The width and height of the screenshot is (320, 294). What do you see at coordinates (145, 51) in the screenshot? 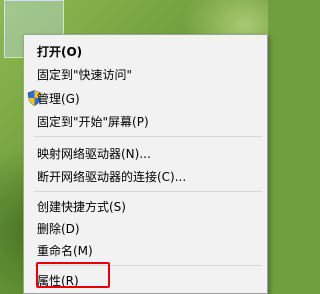
I see `menu-item-open: 打开(O)` at bounding box center [145, 51].